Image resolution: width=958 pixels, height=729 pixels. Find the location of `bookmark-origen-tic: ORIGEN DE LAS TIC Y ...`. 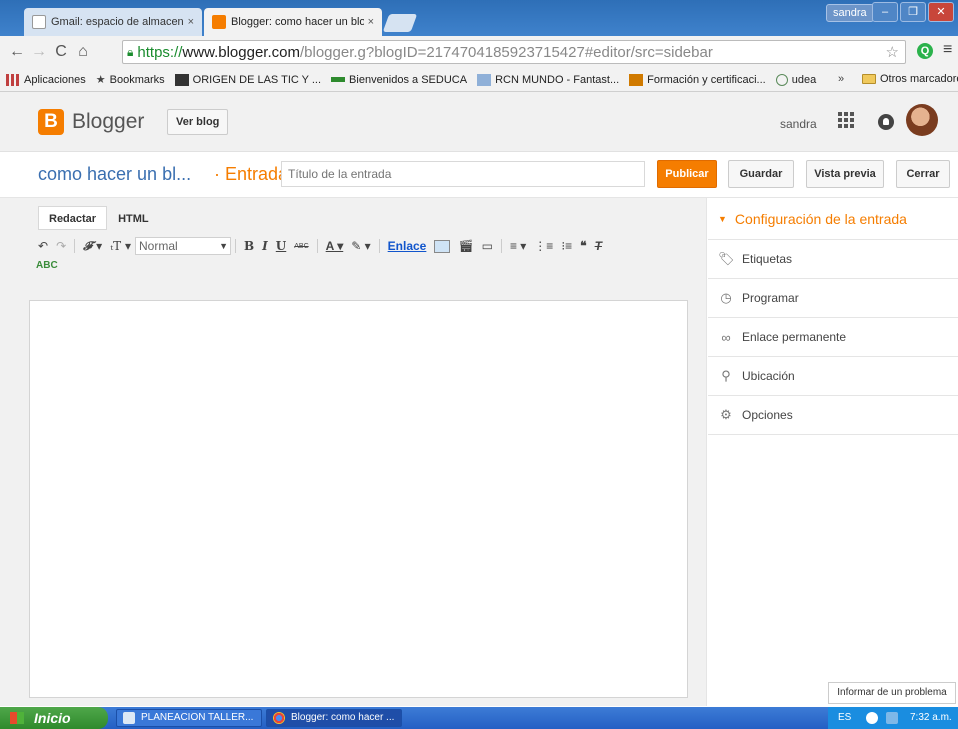

bookmark-origen-tic: ORIGEN DE LAS TIC Y ... is located at coordinates (247, 79).